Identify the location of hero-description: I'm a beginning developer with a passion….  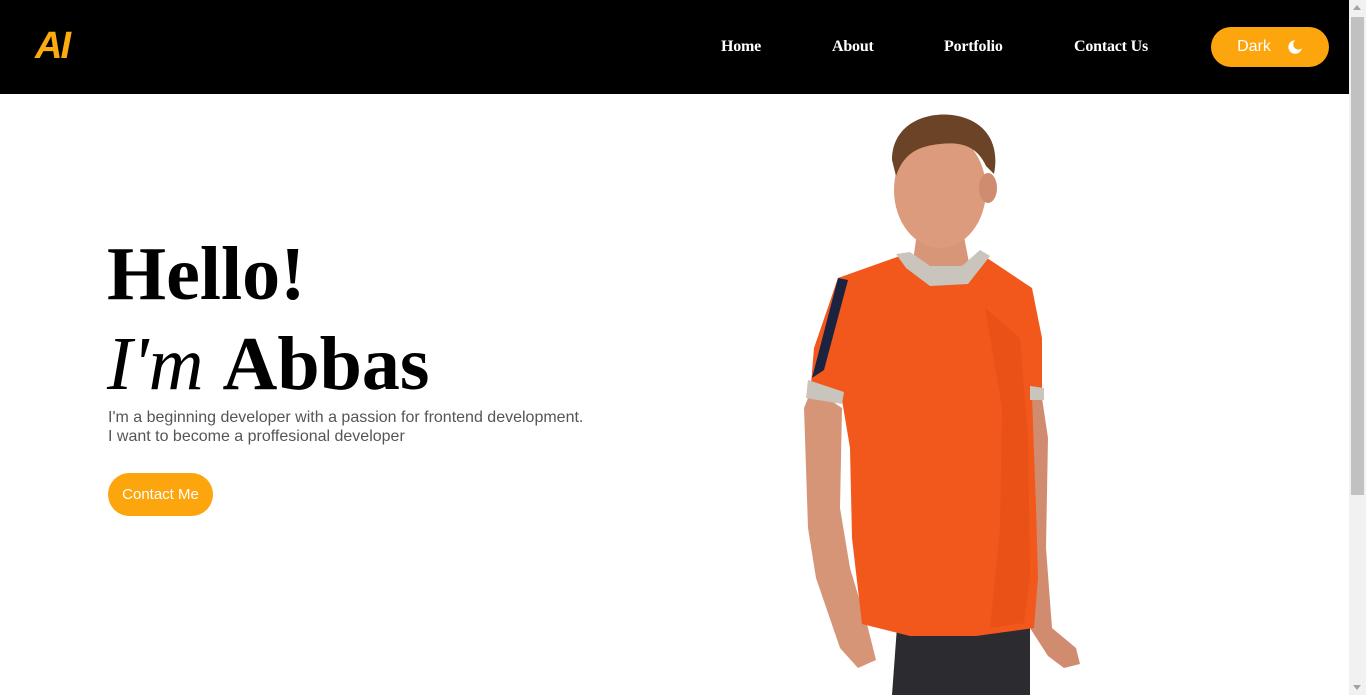
(368, 427).